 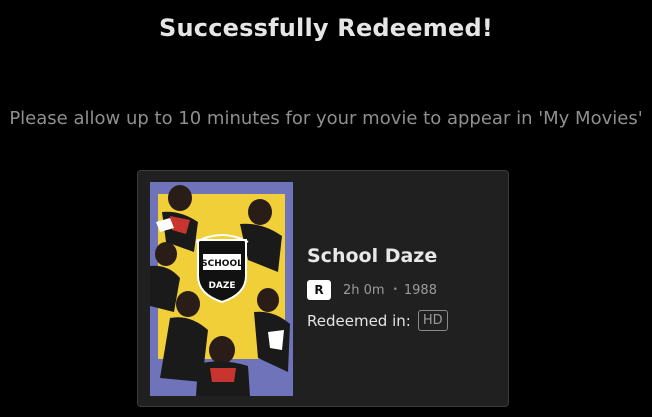 I want to click on movie-duration: 2h 0m, so click(x=364, y=290).